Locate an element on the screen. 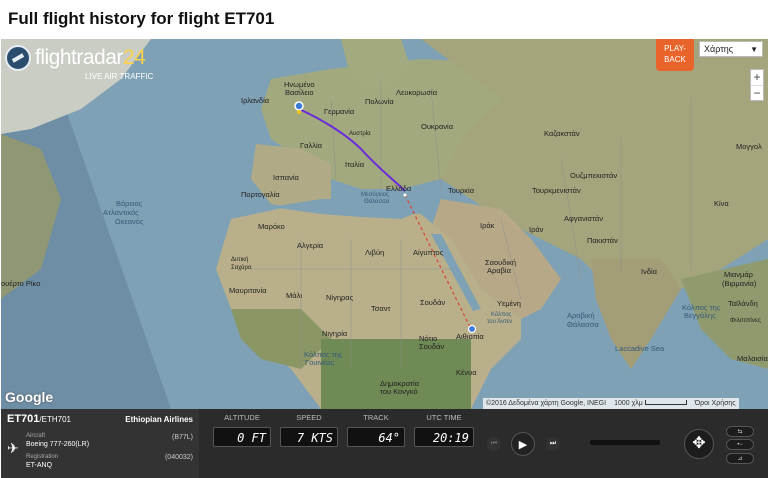  map-scale: 1000 χλμ is located at coordinates (650, 403).